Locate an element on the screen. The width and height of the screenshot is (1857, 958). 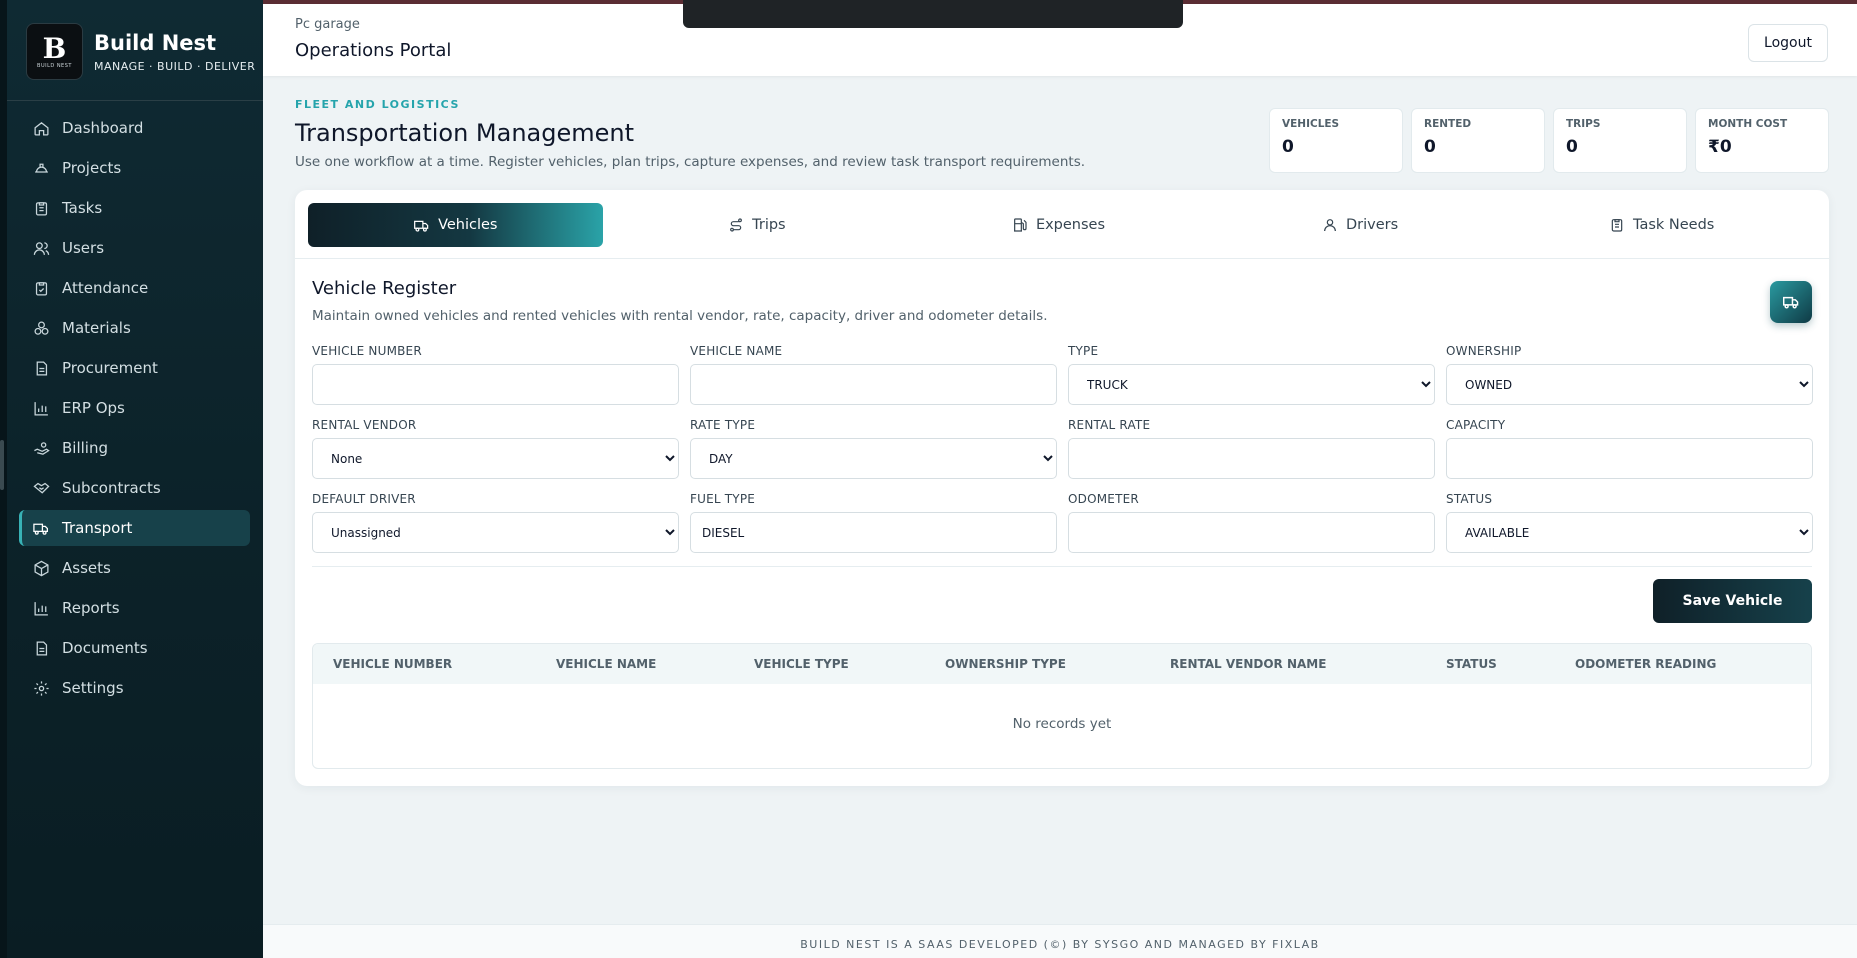
clipboard-icon is located at coordinates (1617, 225).